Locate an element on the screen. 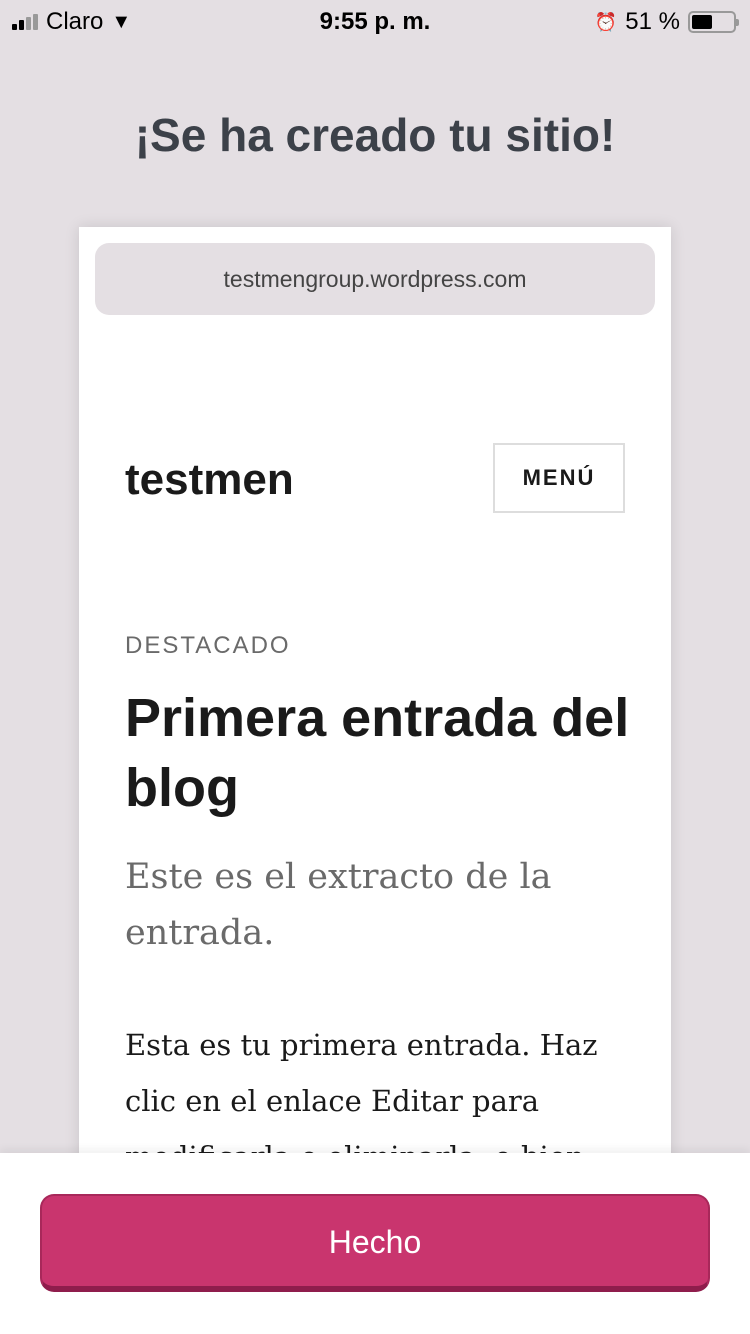  featured-label: DESTACADO is located at coordinates (208, 645).